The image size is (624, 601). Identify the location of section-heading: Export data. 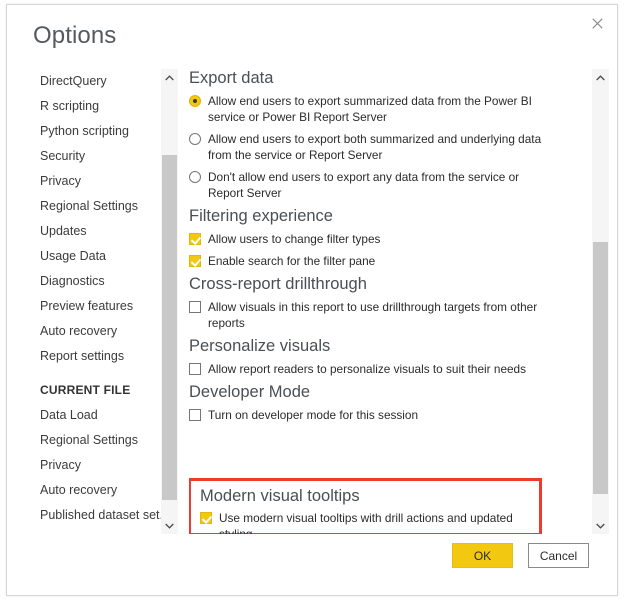
(231, 78).